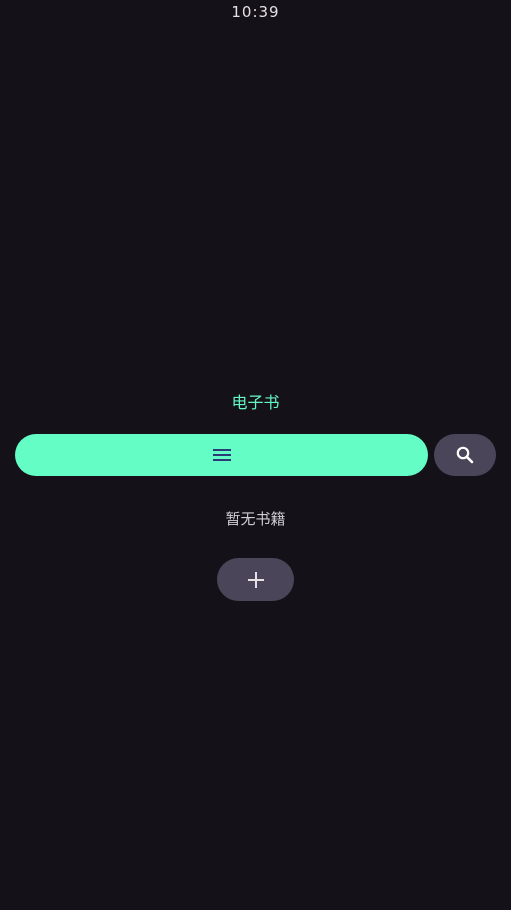 The image size is (511, 910). I want to click on menu-icon, so click(222, 455).